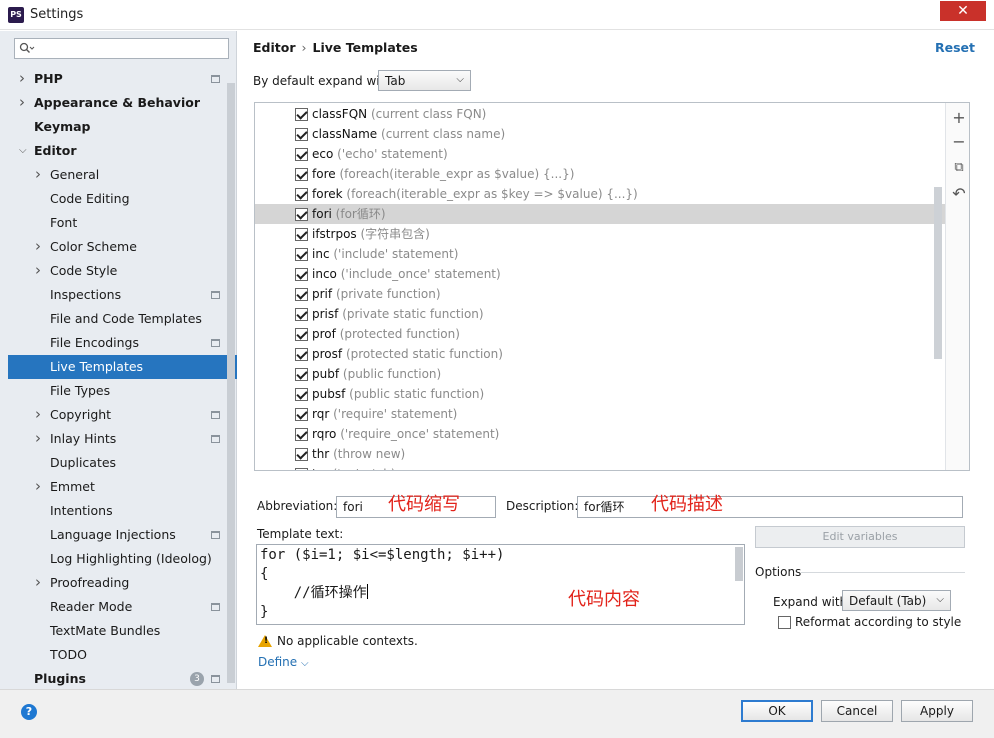 The width and height of the screenshot is (994, 738). Describe the element at coordinates (600, 294) in the screenshot. I see `template-row: prif (private function)` at that location.